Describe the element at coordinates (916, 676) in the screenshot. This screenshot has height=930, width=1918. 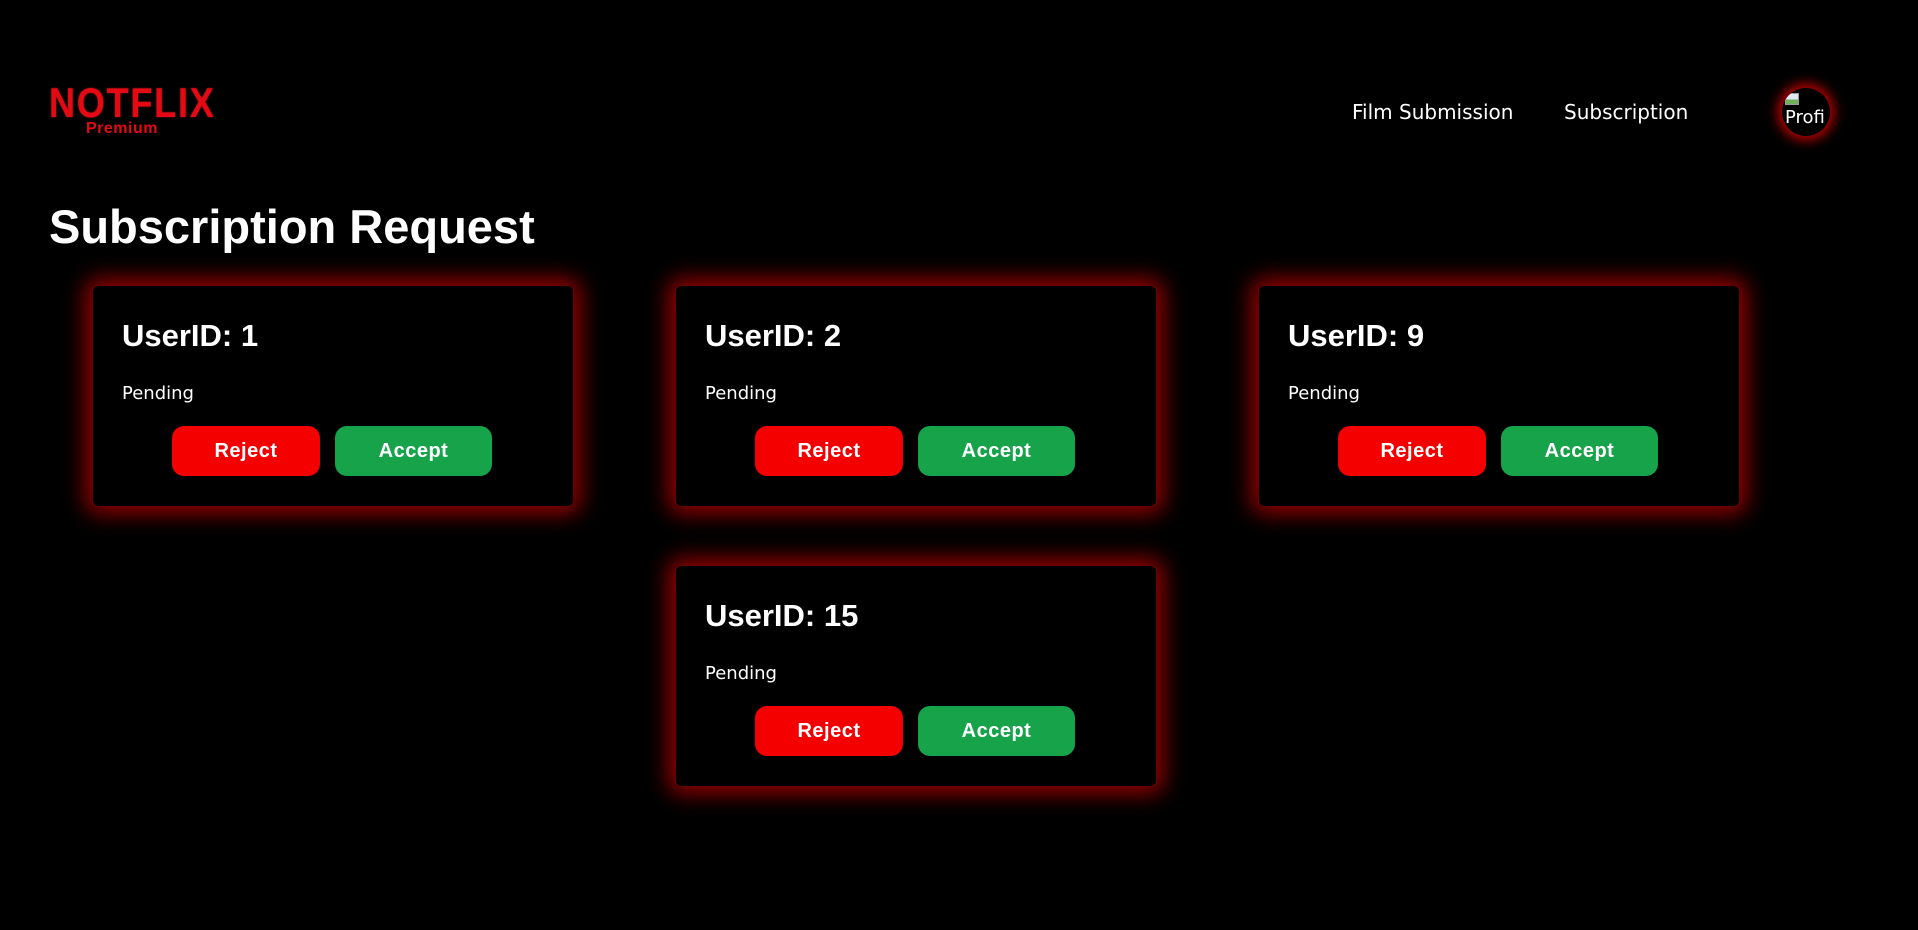
I see `subscription-request-card: UserID: 15 Pending Reject Accept` at that location.